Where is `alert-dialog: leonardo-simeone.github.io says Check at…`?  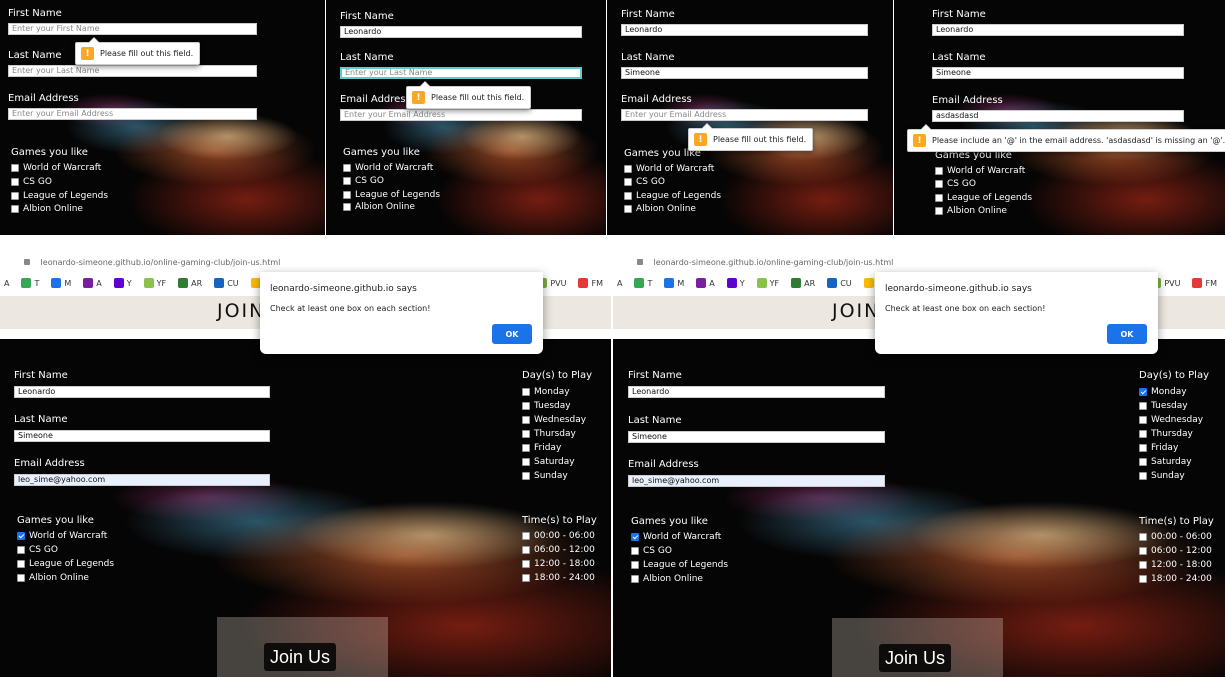
alert-dialog: leonardo-simeone.github.io says Check at… is located at coordinates (401, 313).